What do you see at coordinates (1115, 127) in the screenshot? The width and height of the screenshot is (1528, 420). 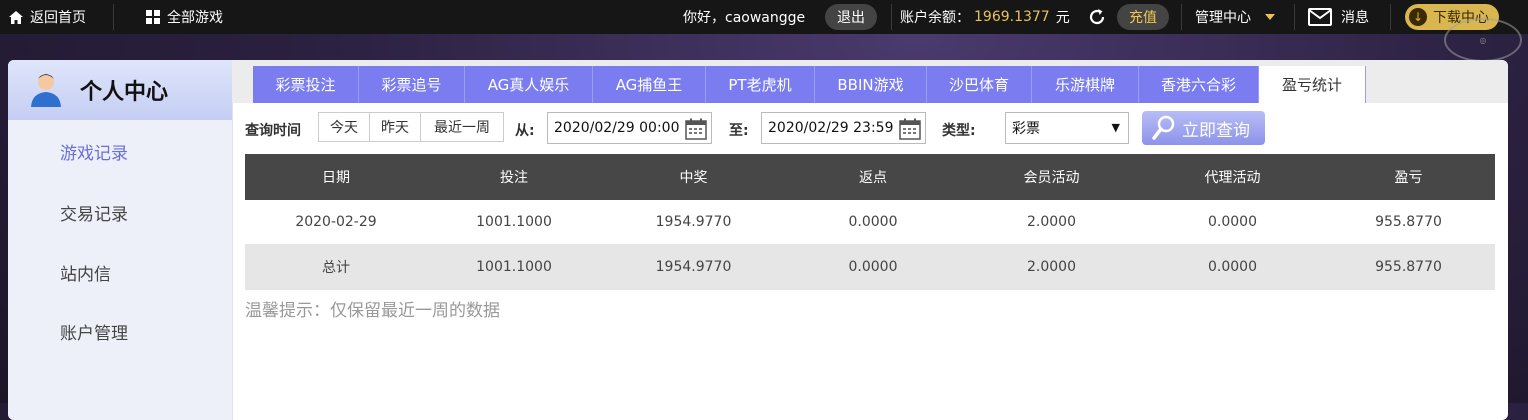 I see `dropdown-arrow-icon: ▼` at bounding box center [1115, 127].